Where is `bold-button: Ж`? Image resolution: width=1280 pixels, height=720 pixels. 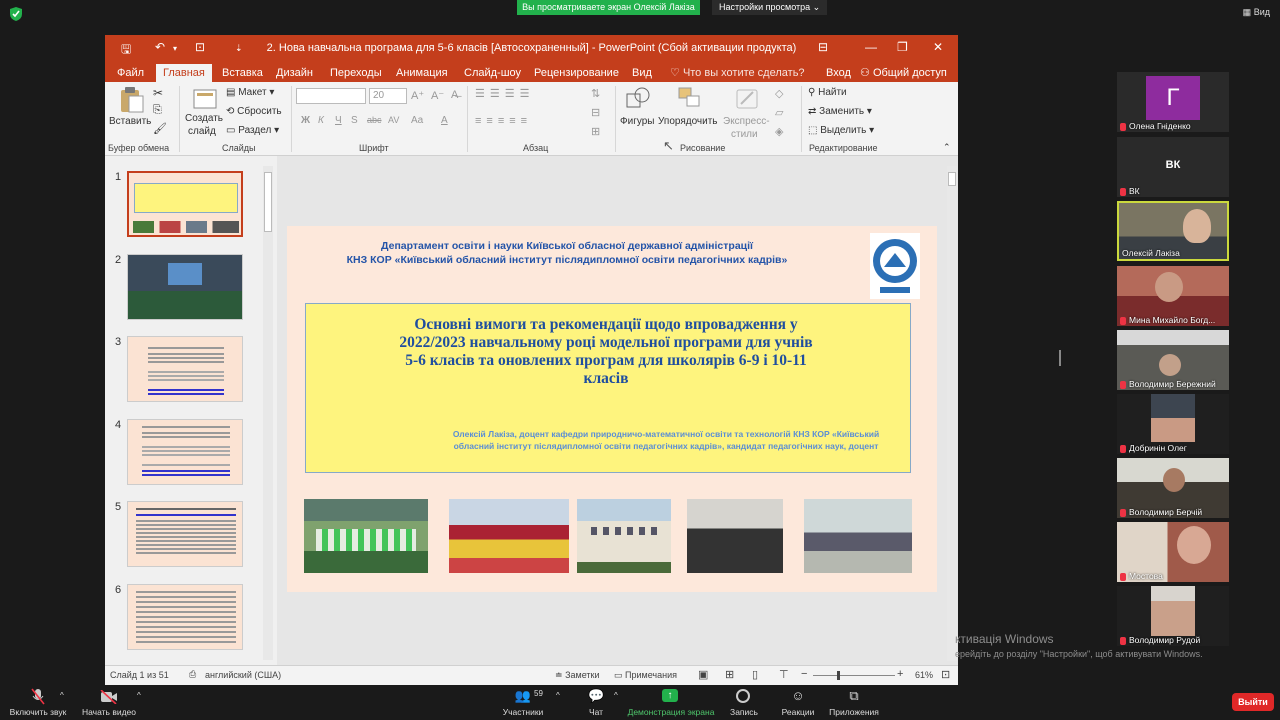
bold-button: Ж is located at coordinates (305, 120).